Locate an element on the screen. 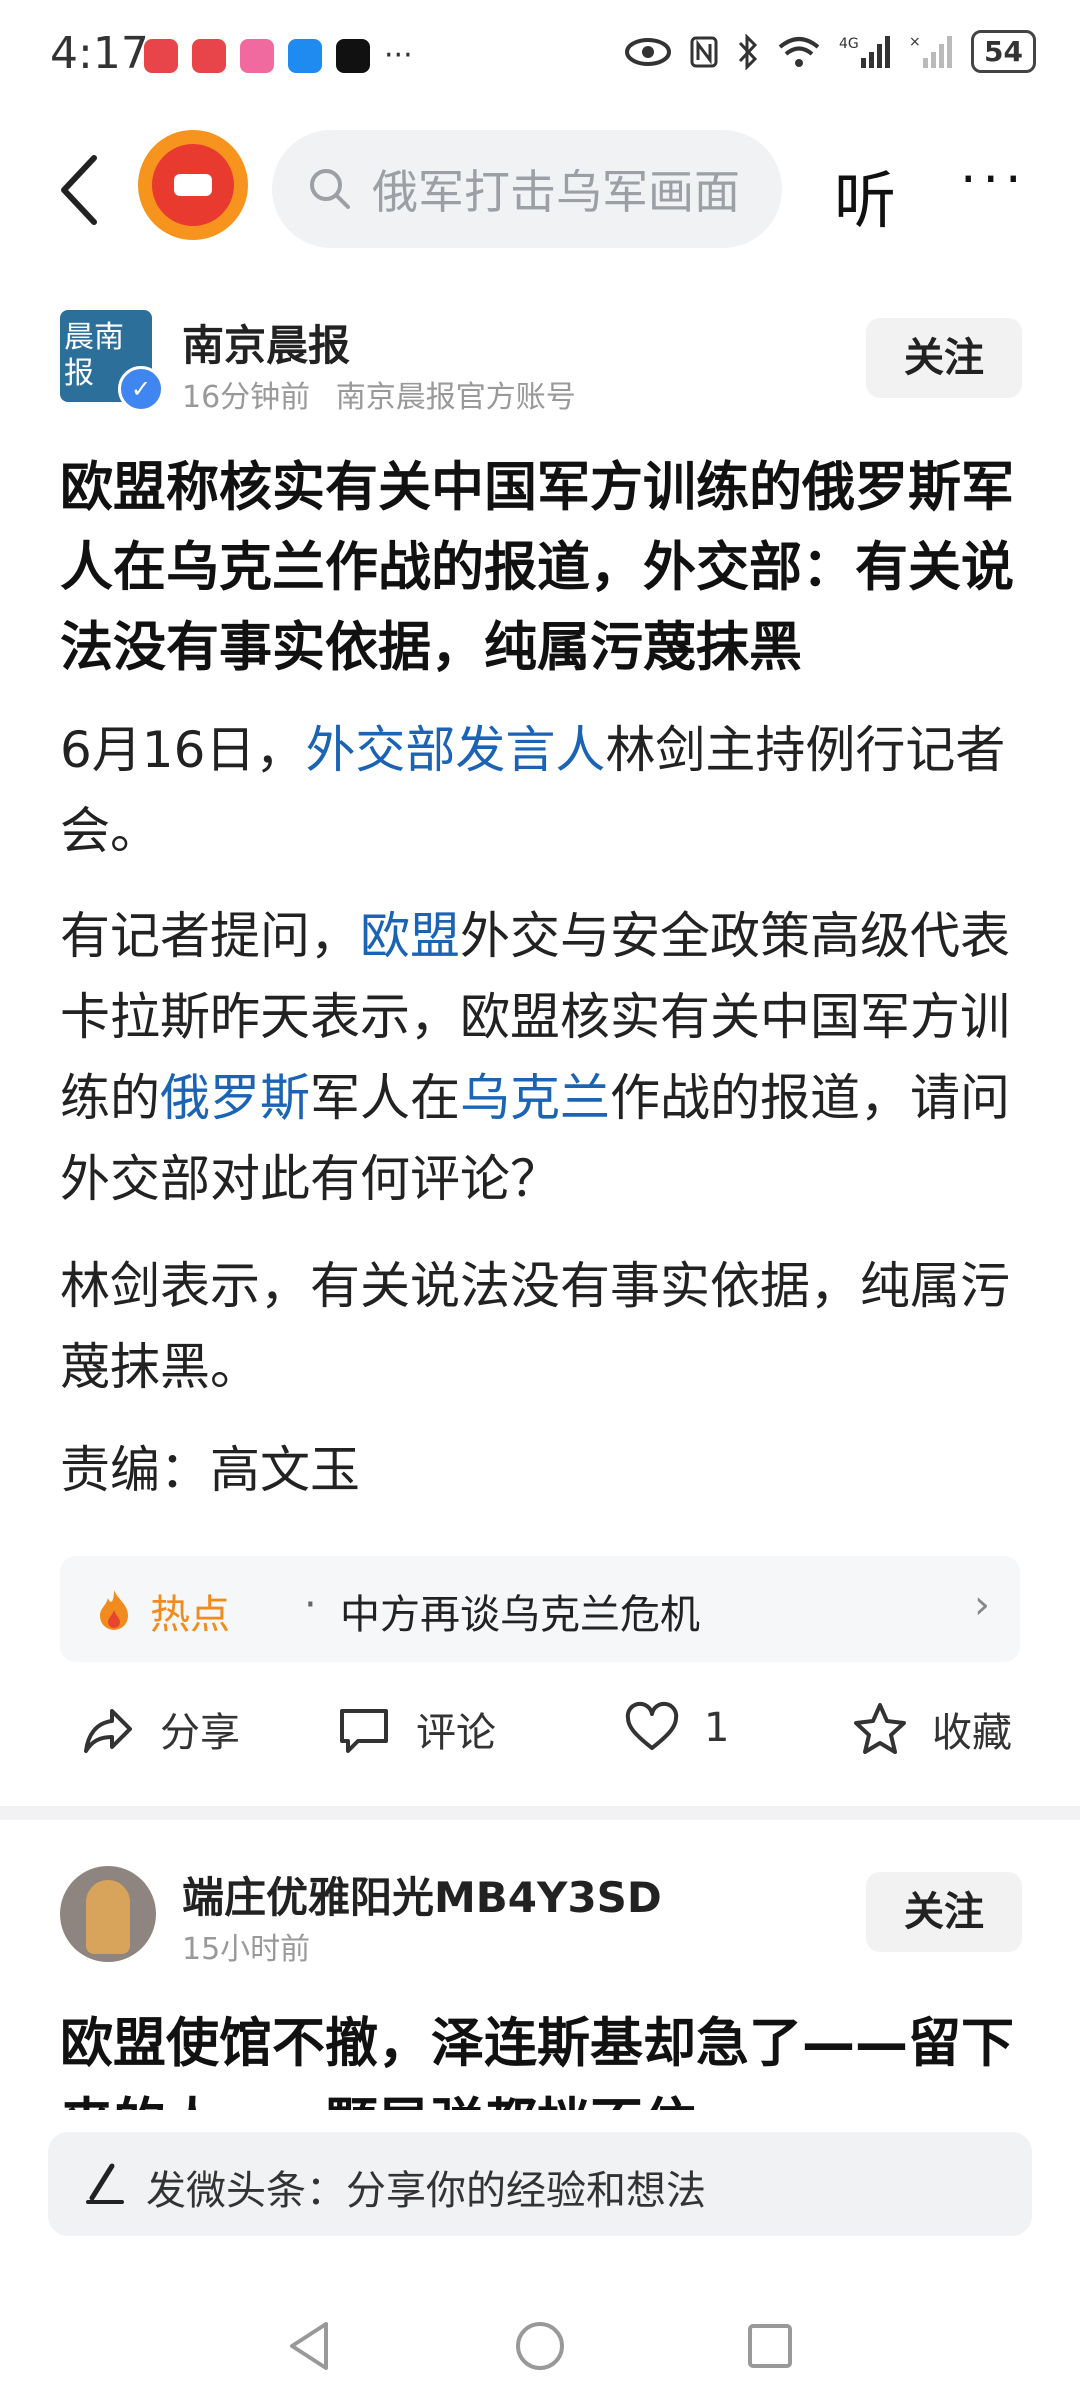 The image size is (1080, 2400). author-name: 南京晨报 is located at coordinates (266, 342).